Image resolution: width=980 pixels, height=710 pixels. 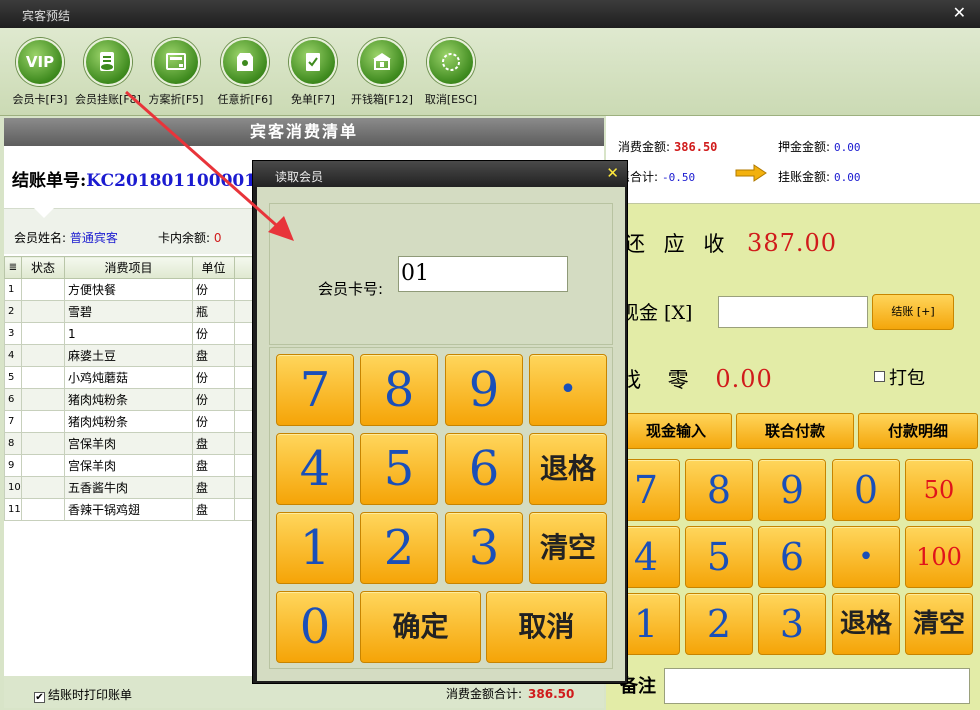 What do you see at coordinates (918, 431) in the screenshot?
I see `tab-payment-detail: 付款明细` at bounding box center [918, 431].